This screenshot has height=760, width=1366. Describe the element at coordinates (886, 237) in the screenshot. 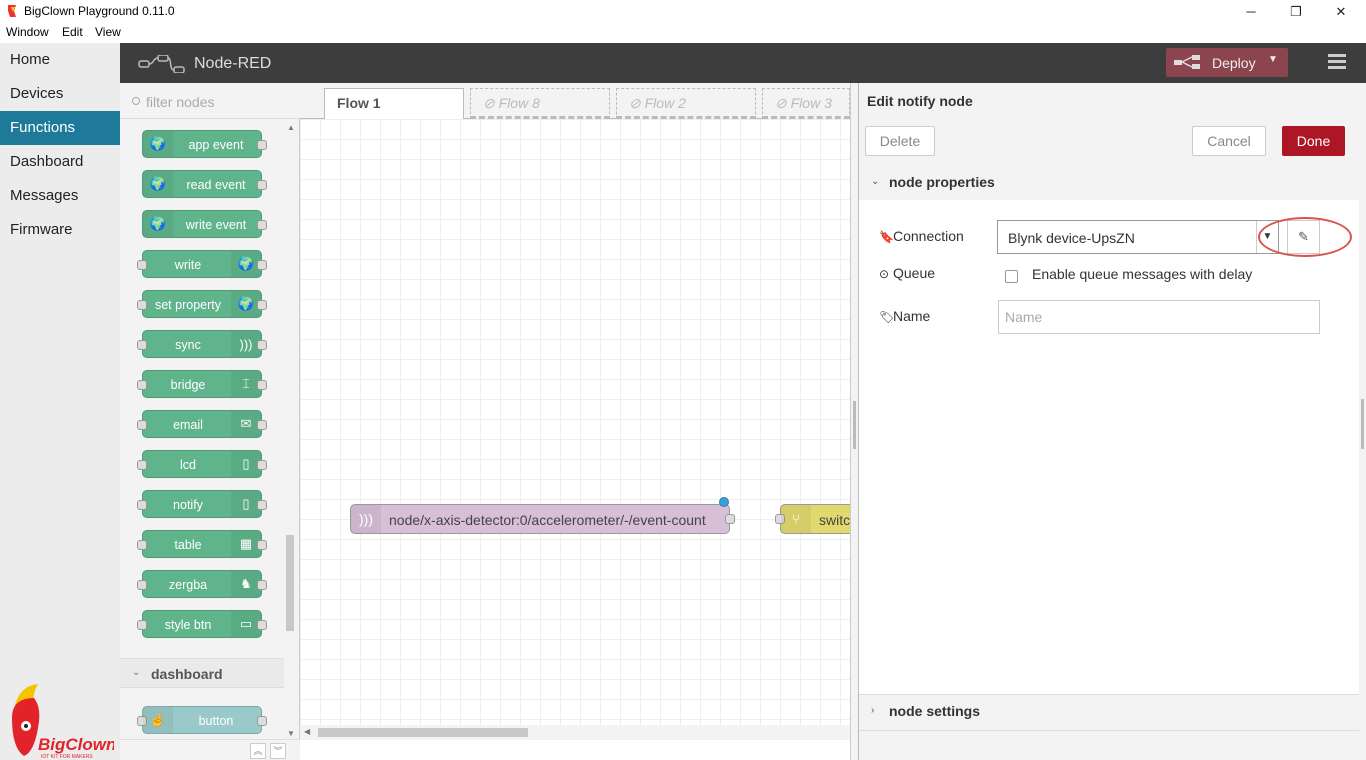

I see `bookmark-icon: 🔖` at that location.